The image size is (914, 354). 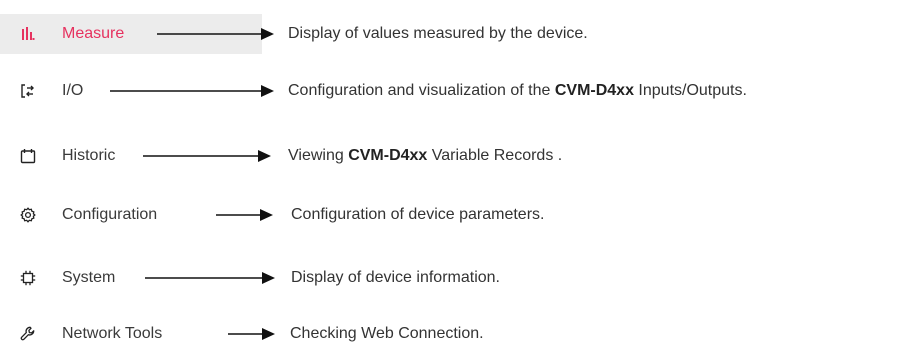 What do you see at coordinates (425, 155) in the screenshot?
I see `description-historic: Viewing CVM-D4xx Variable Records .` at bounding box center [425, 155].